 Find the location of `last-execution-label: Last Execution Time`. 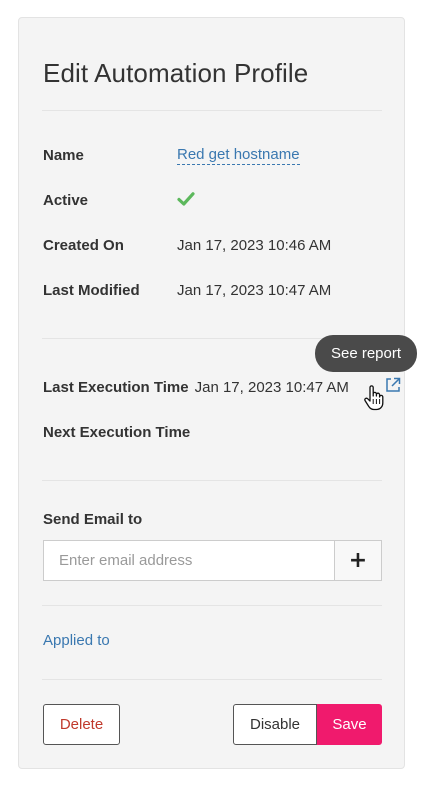

last-execution-label: Last Execution Time is located at coordinates (116, 387).